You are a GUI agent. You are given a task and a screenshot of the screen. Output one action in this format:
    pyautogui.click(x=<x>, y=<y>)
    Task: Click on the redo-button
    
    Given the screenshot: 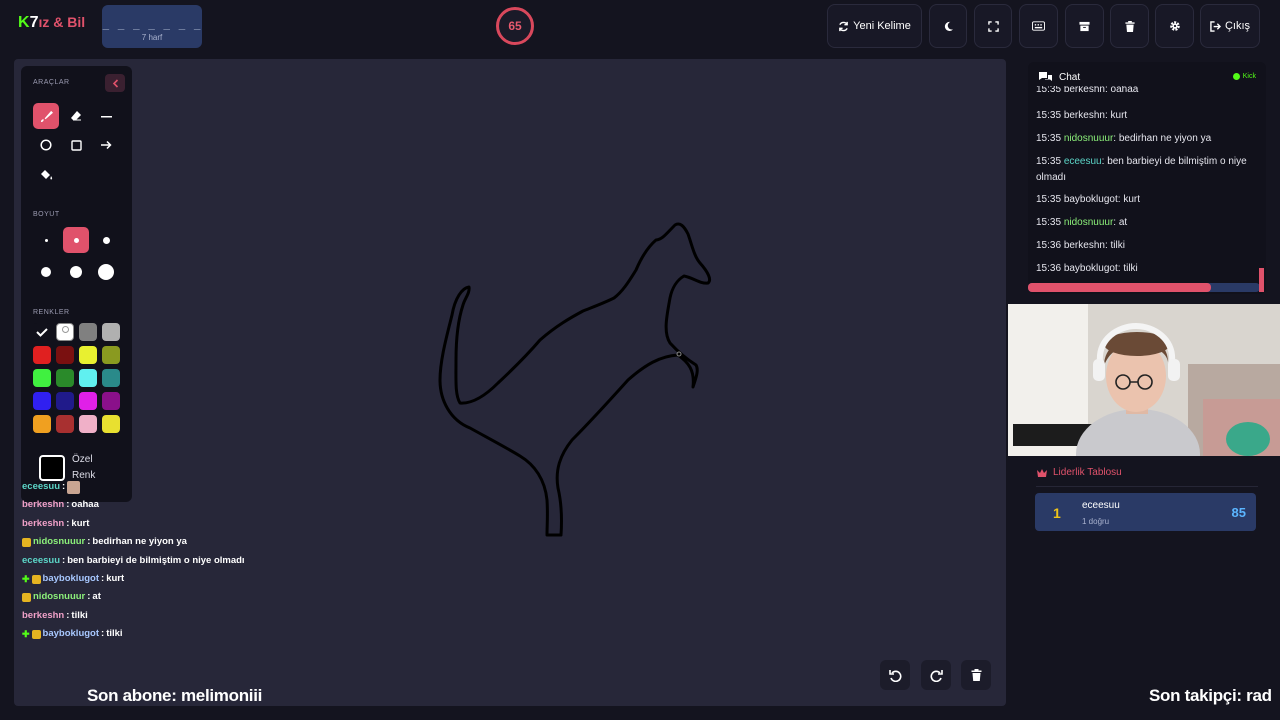 What is the action you would take?
    pyautogui.click(x=936, y=675)
    